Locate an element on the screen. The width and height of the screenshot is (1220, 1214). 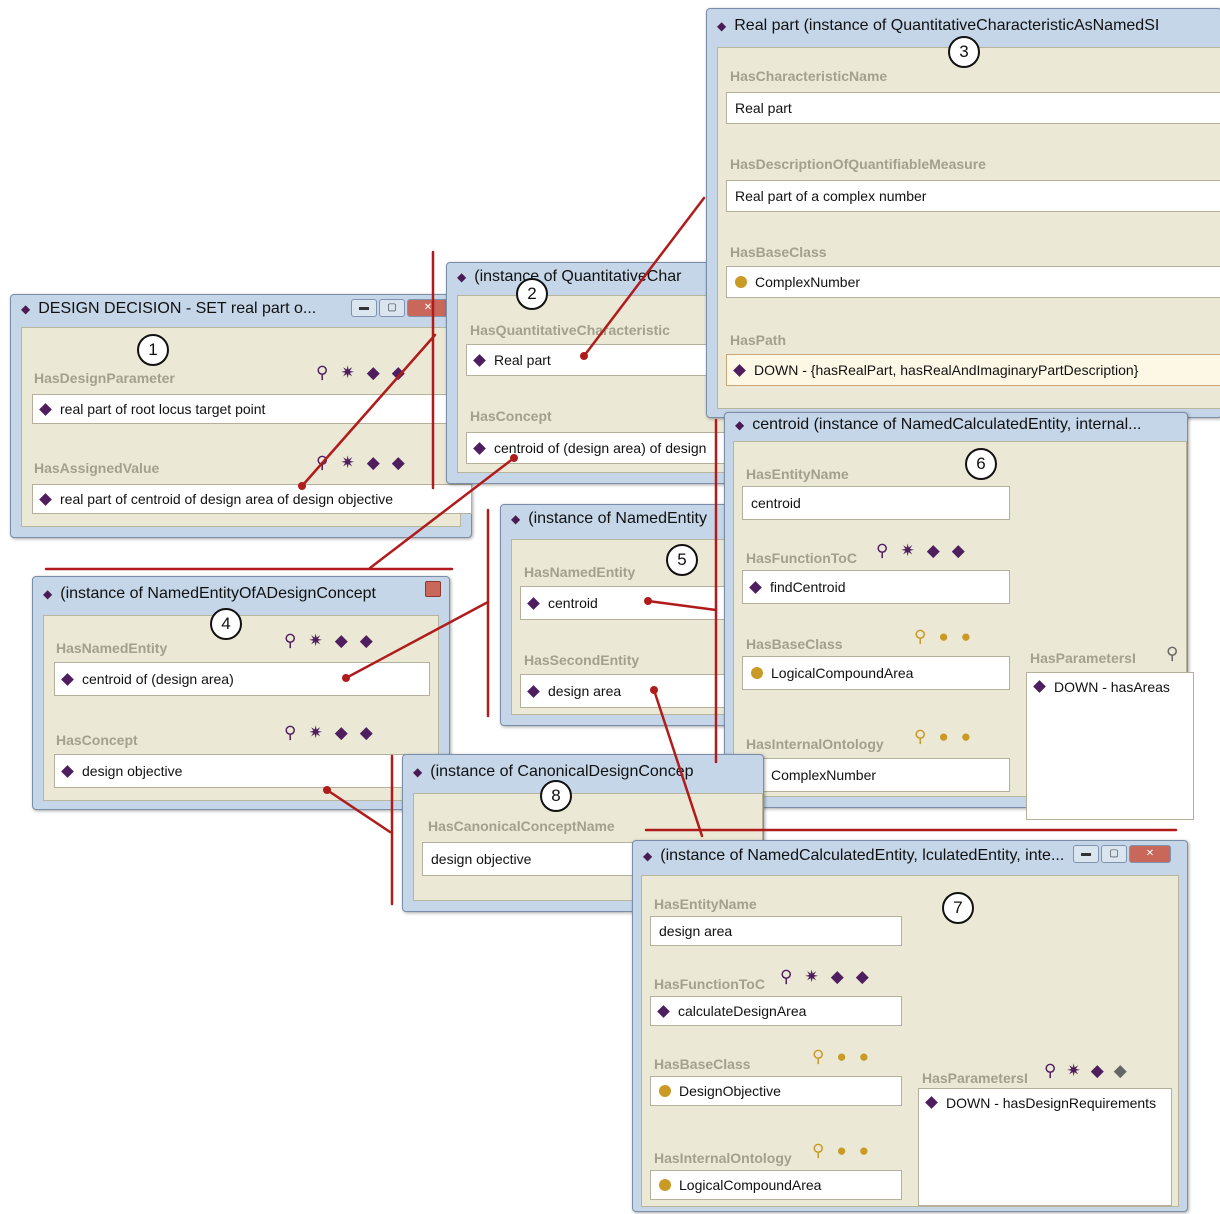
second-entity-field: design area is located at coordinates (630, 691).